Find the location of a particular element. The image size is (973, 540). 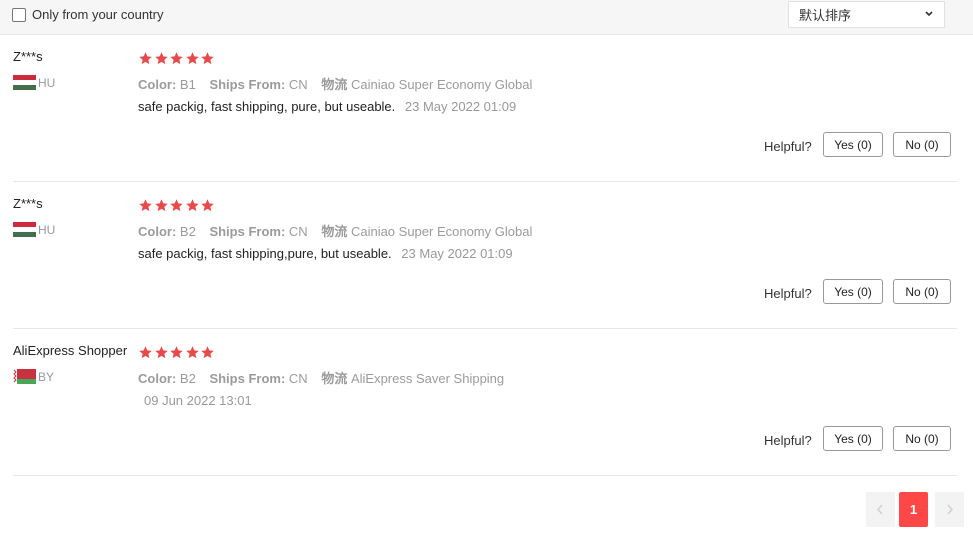

pagination-next-button is located at coordinates (949, 509).